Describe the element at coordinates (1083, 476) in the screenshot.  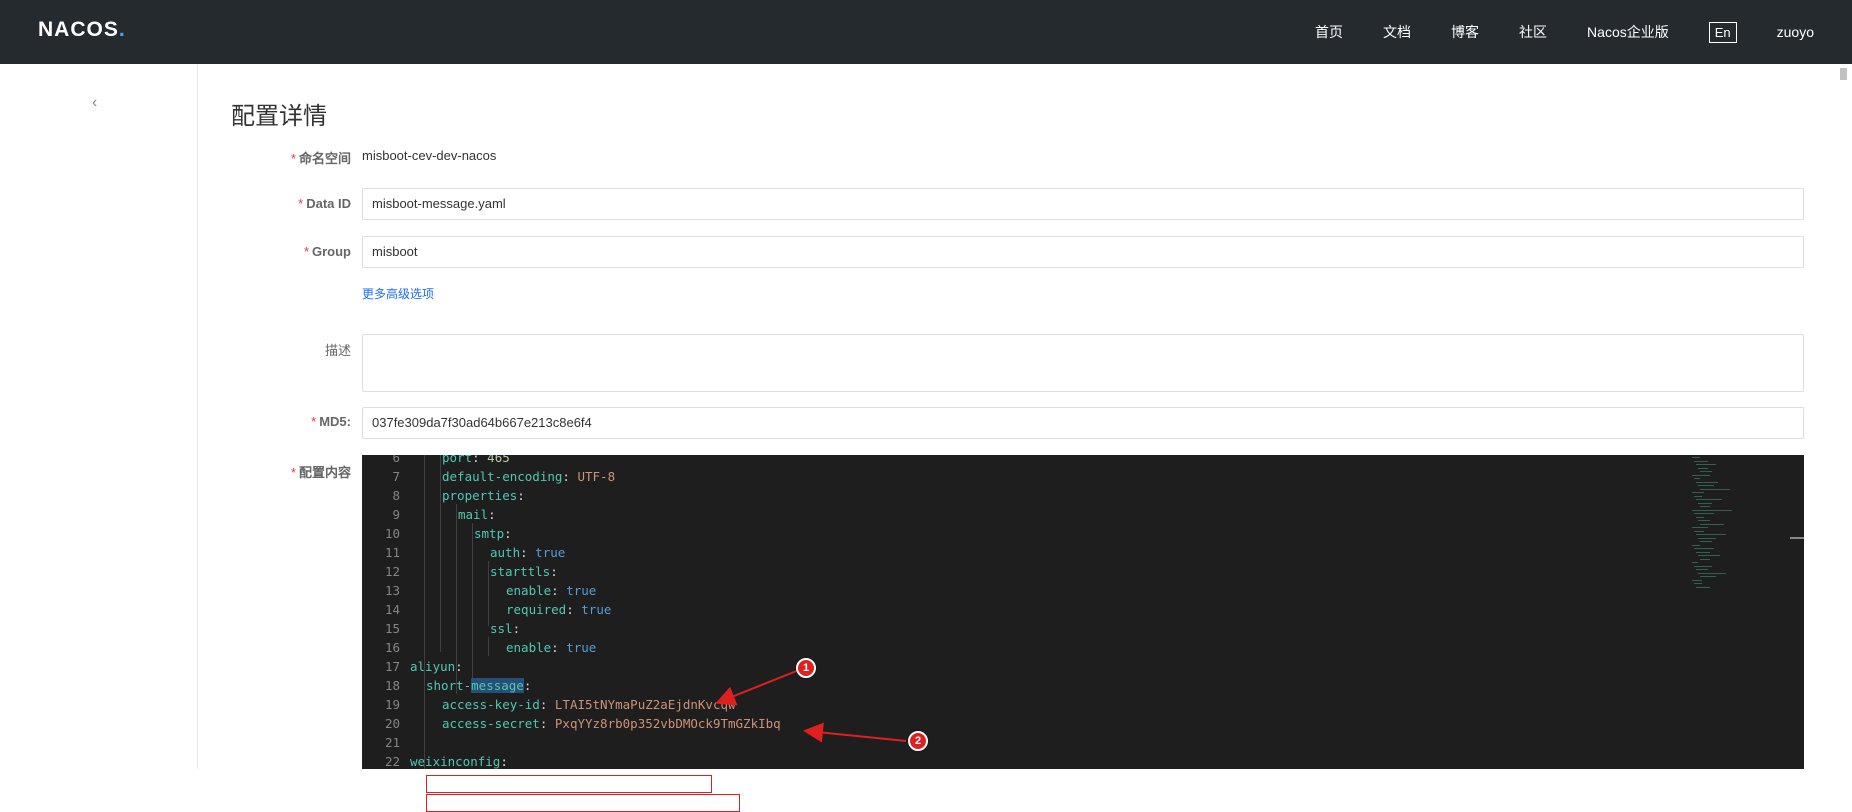
I see `code-line: 7 default-encoding: UTF-8` at that location.